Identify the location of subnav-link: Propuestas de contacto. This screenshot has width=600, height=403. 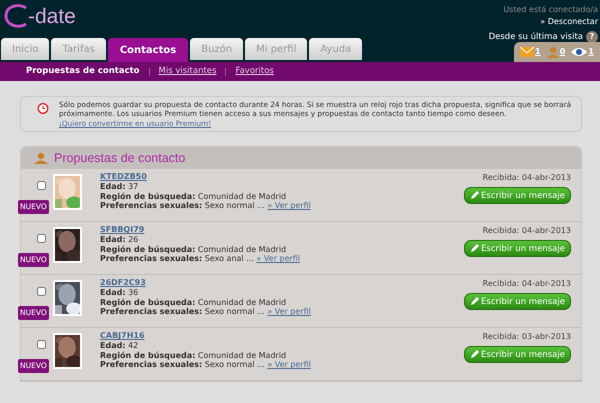
(83, 71).